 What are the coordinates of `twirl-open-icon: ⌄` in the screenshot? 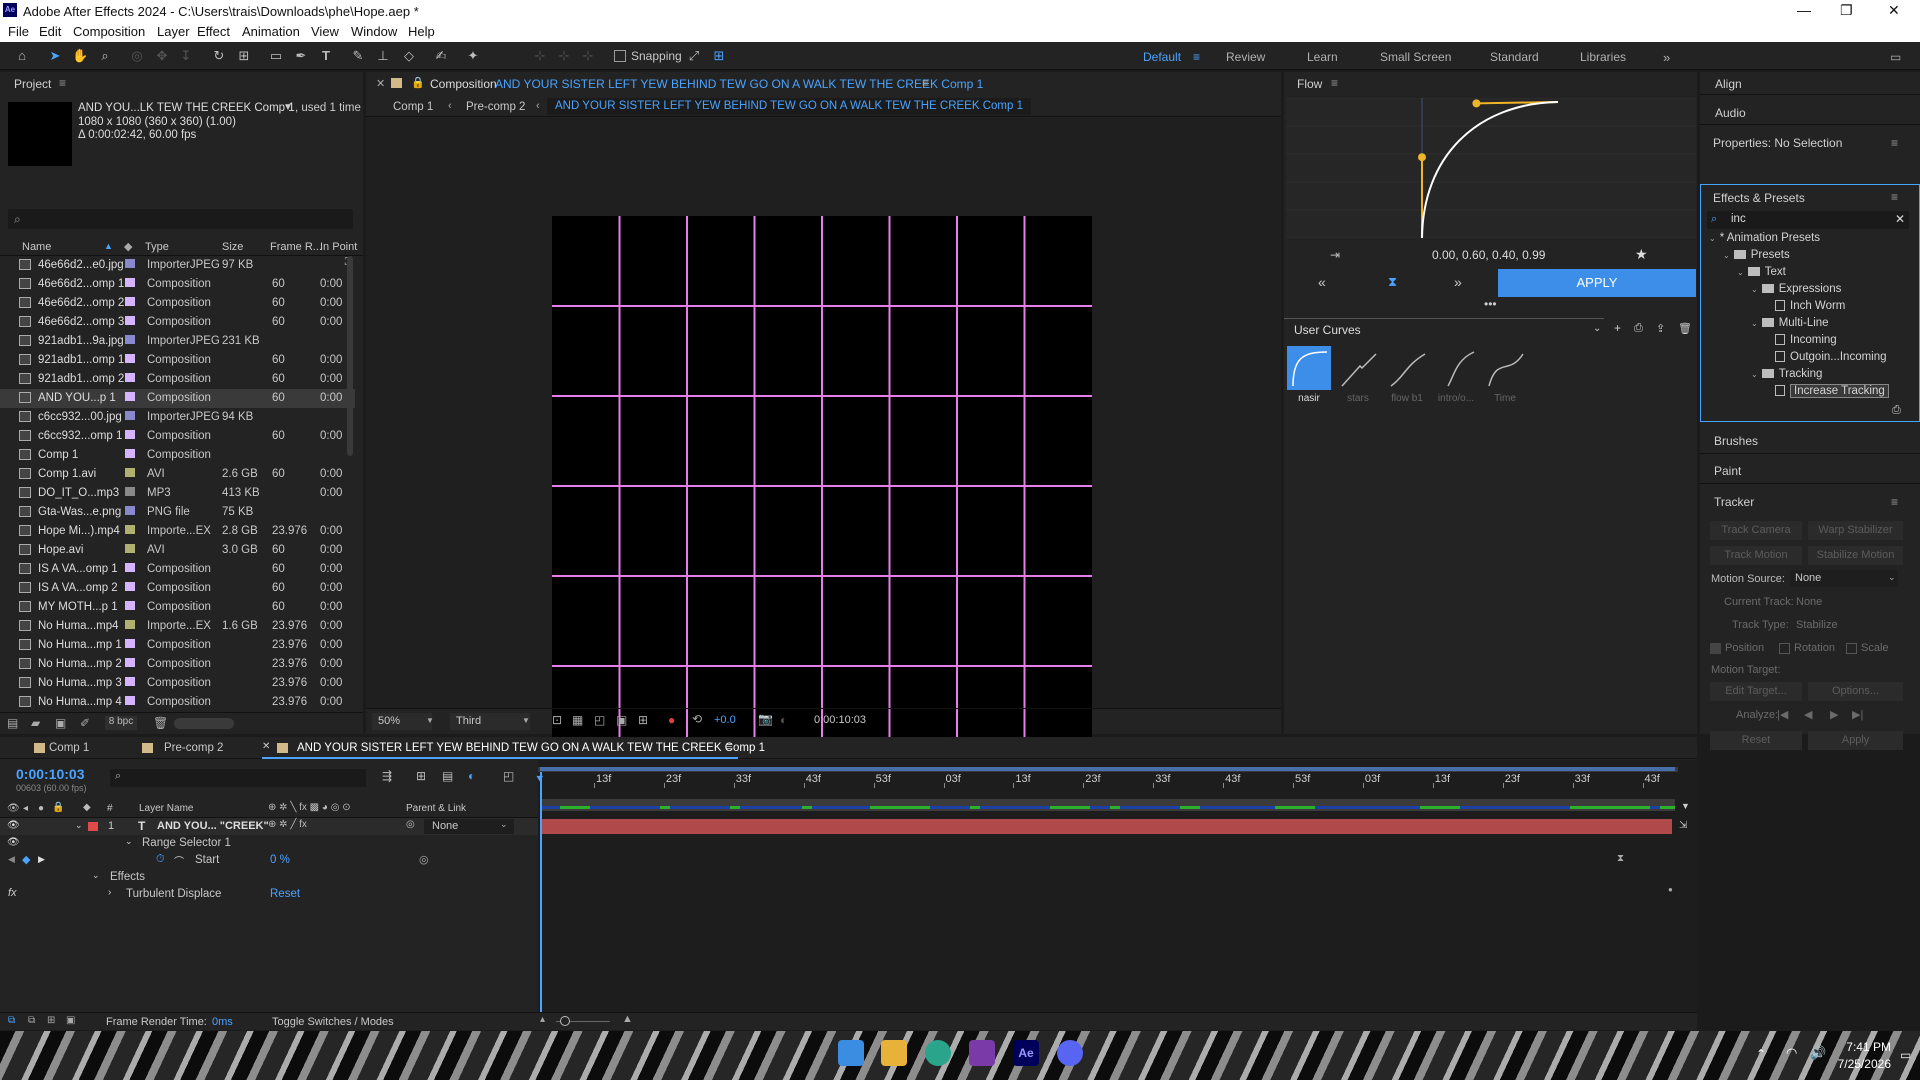 It's located at (129, 841).